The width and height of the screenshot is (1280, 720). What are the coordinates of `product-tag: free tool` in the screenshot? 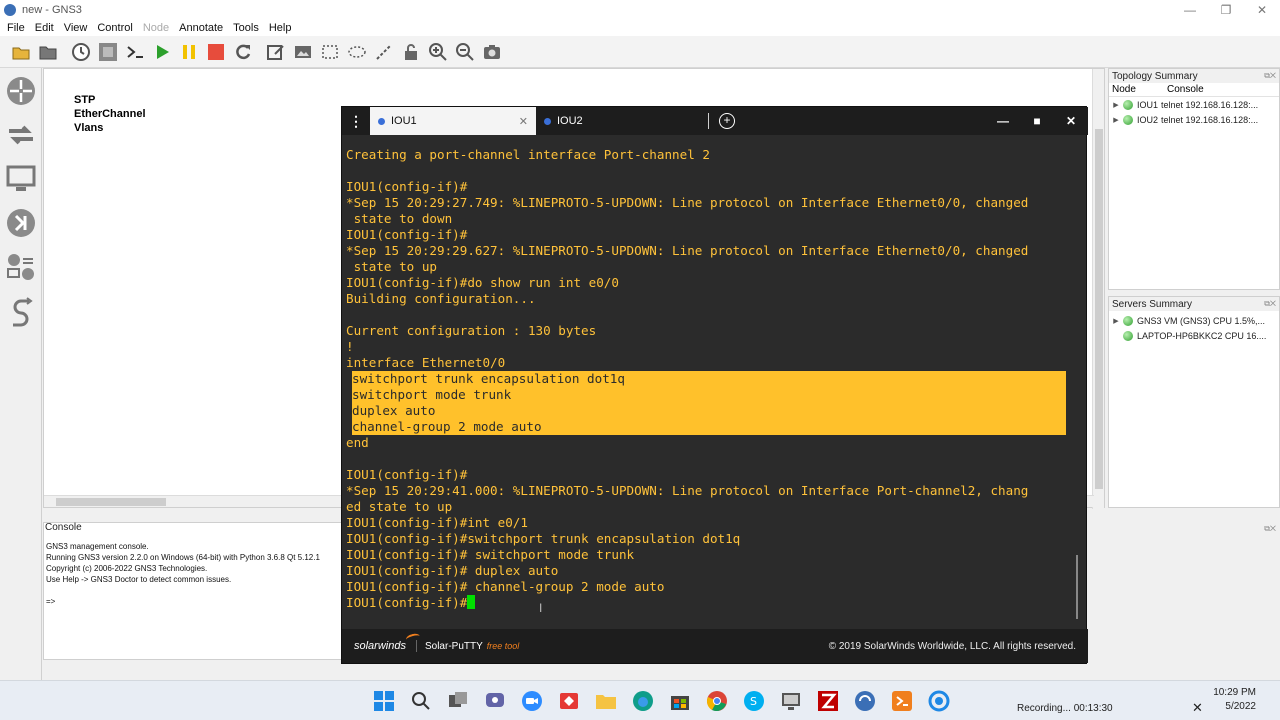 It's located at (503, 645).